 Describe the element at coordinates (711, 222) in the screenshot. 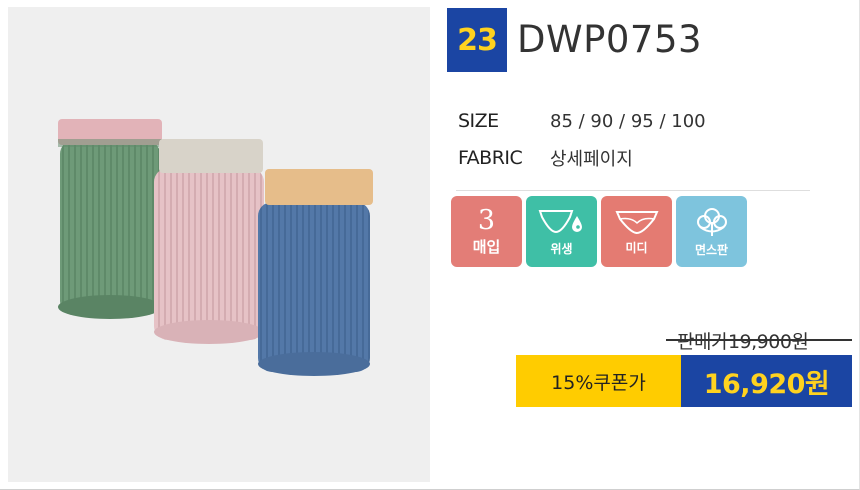

I see `cotton-flower-icon` at that location.